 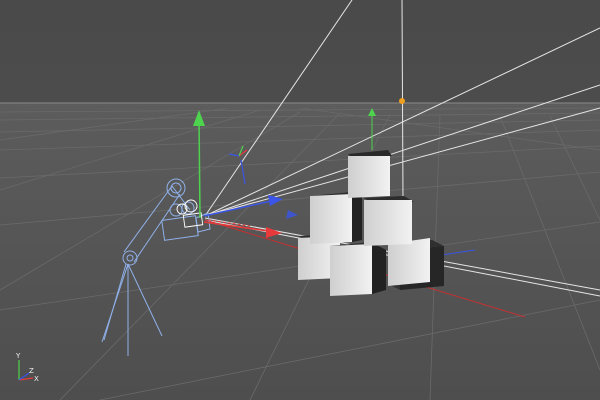 I want to click on world-z-label: Z, so click(x=31, y=371).